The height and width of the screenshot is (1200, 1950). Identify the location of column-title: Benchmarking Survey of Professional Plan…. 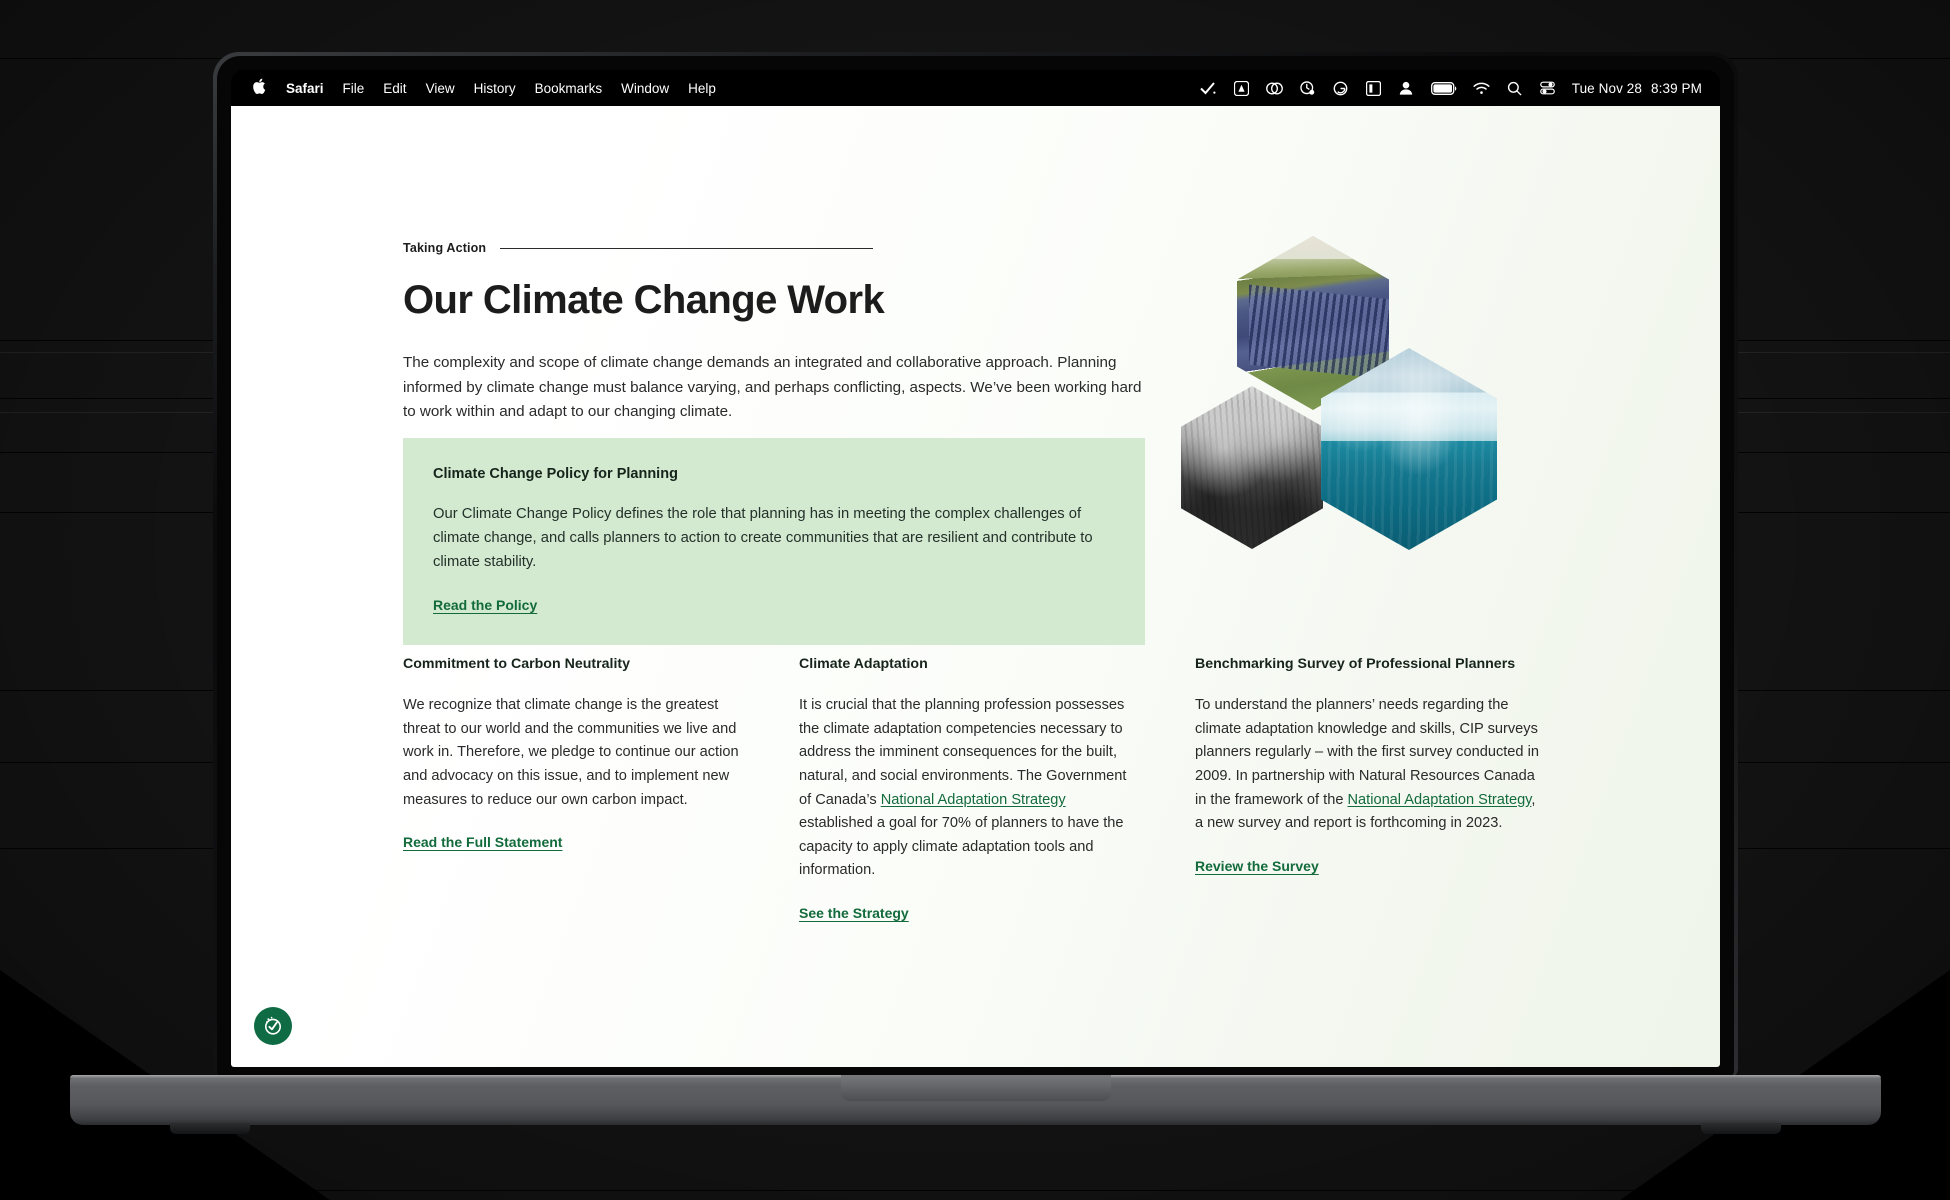
(1355, 664).